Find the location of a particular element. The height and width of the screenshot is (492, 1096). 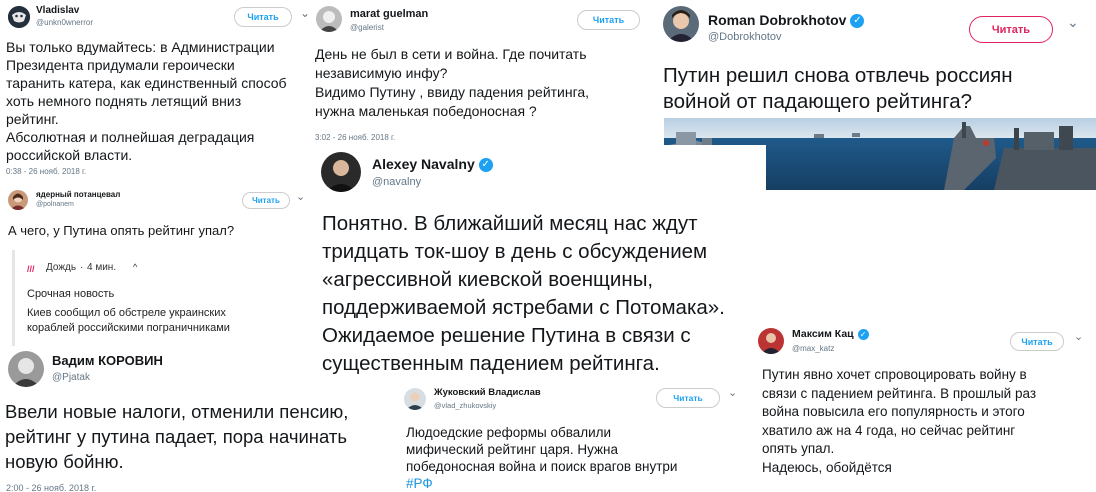

author-name-text: Максим Кац is located at coordinates (823, 334).